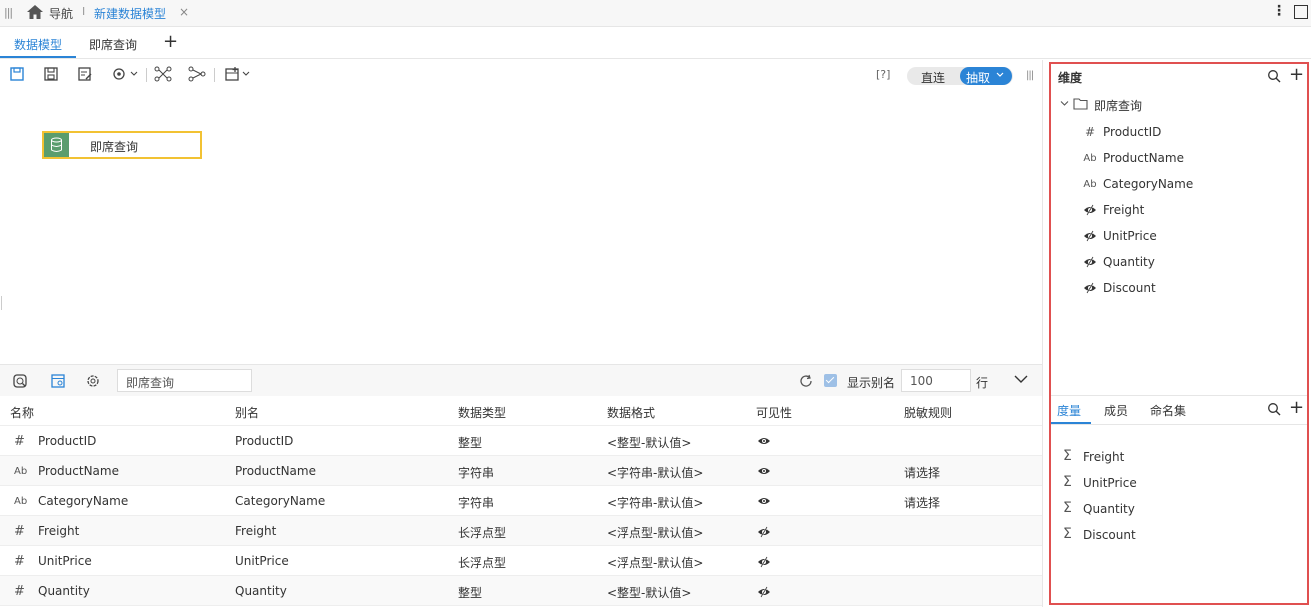 This screenshot has width=1311, height=607. What do you see at coordinates (52, 75) in the screenshot?
I see `save-as-icon` at bounding box center [52, 75].